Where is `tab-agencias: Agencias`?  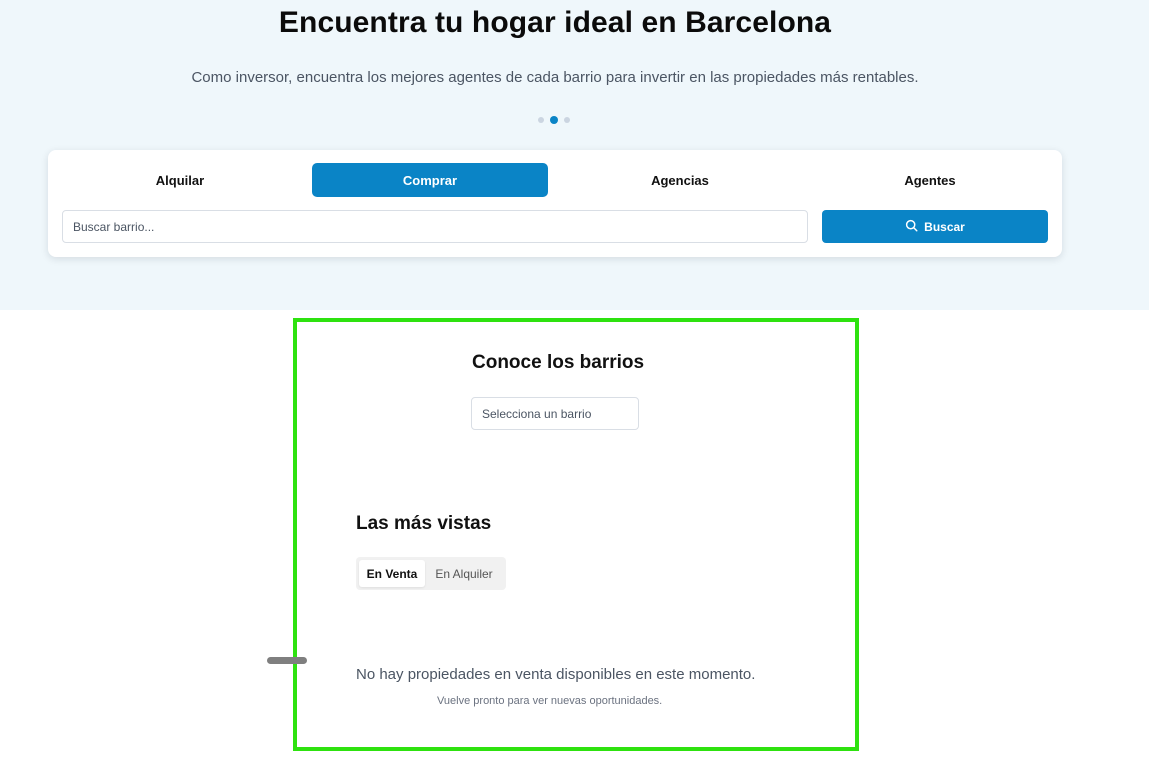 tab-agencias: Agencias is located at coordinates (680, 180).